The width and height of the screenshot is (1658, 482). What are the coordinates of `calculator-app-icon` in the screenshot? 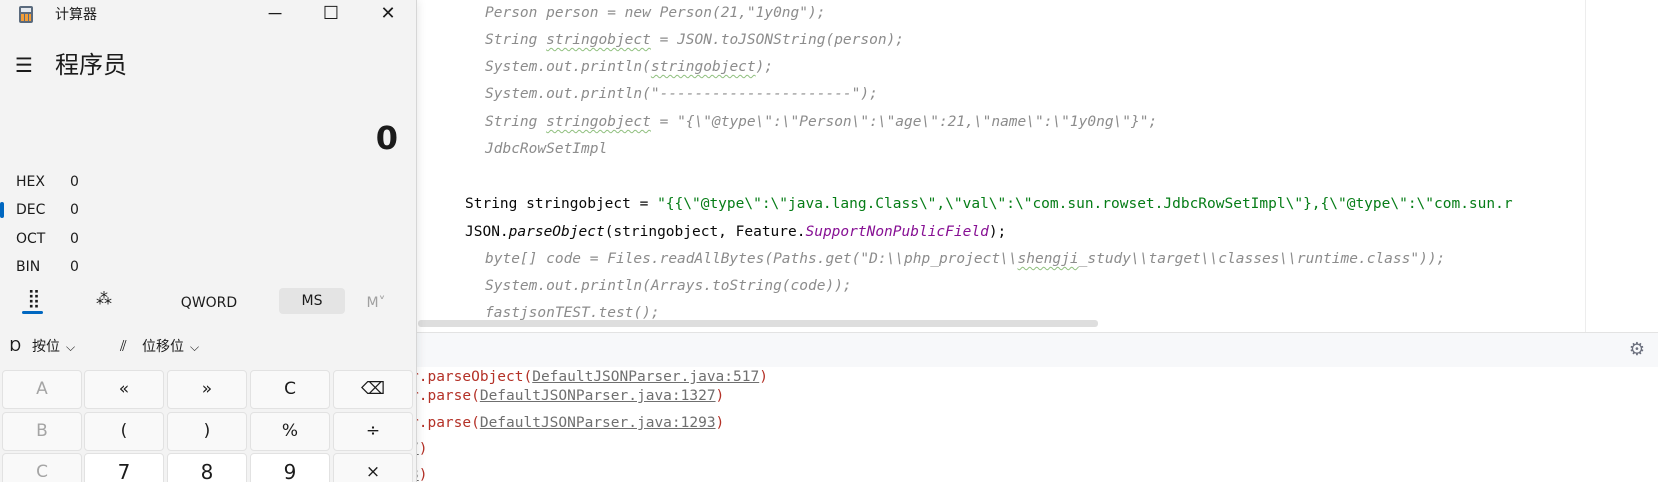 It's located at (26, 14).